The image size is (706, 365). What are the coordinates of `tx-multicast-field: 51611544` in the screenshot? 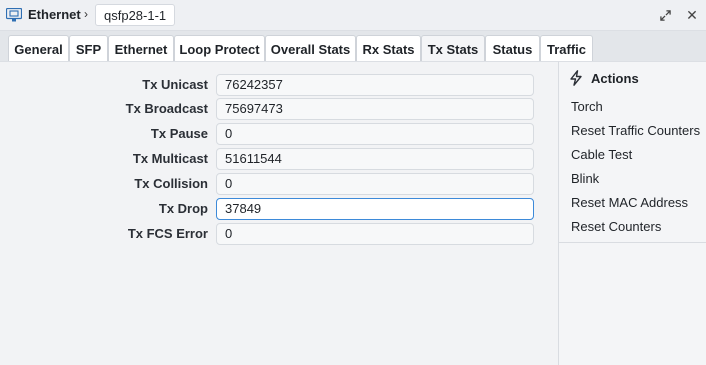 It's located at (375, 159).